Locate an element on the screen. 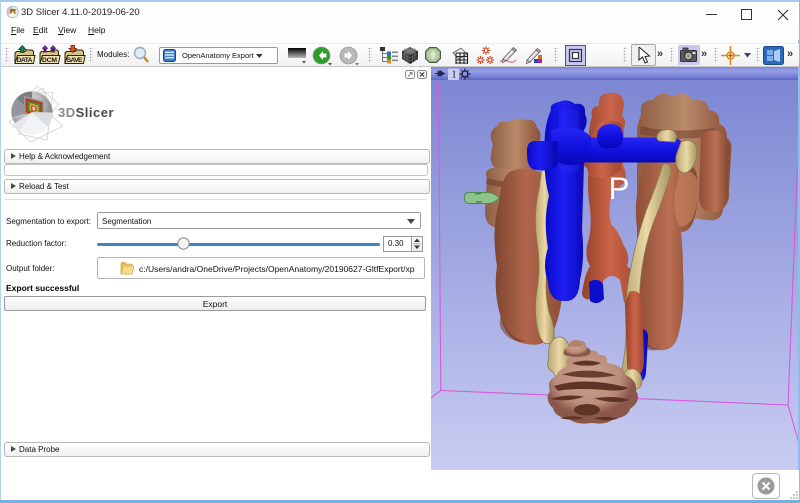 This screenshot has width=800, height=503. svg-text: DATA is located at coordinates (25, 60).